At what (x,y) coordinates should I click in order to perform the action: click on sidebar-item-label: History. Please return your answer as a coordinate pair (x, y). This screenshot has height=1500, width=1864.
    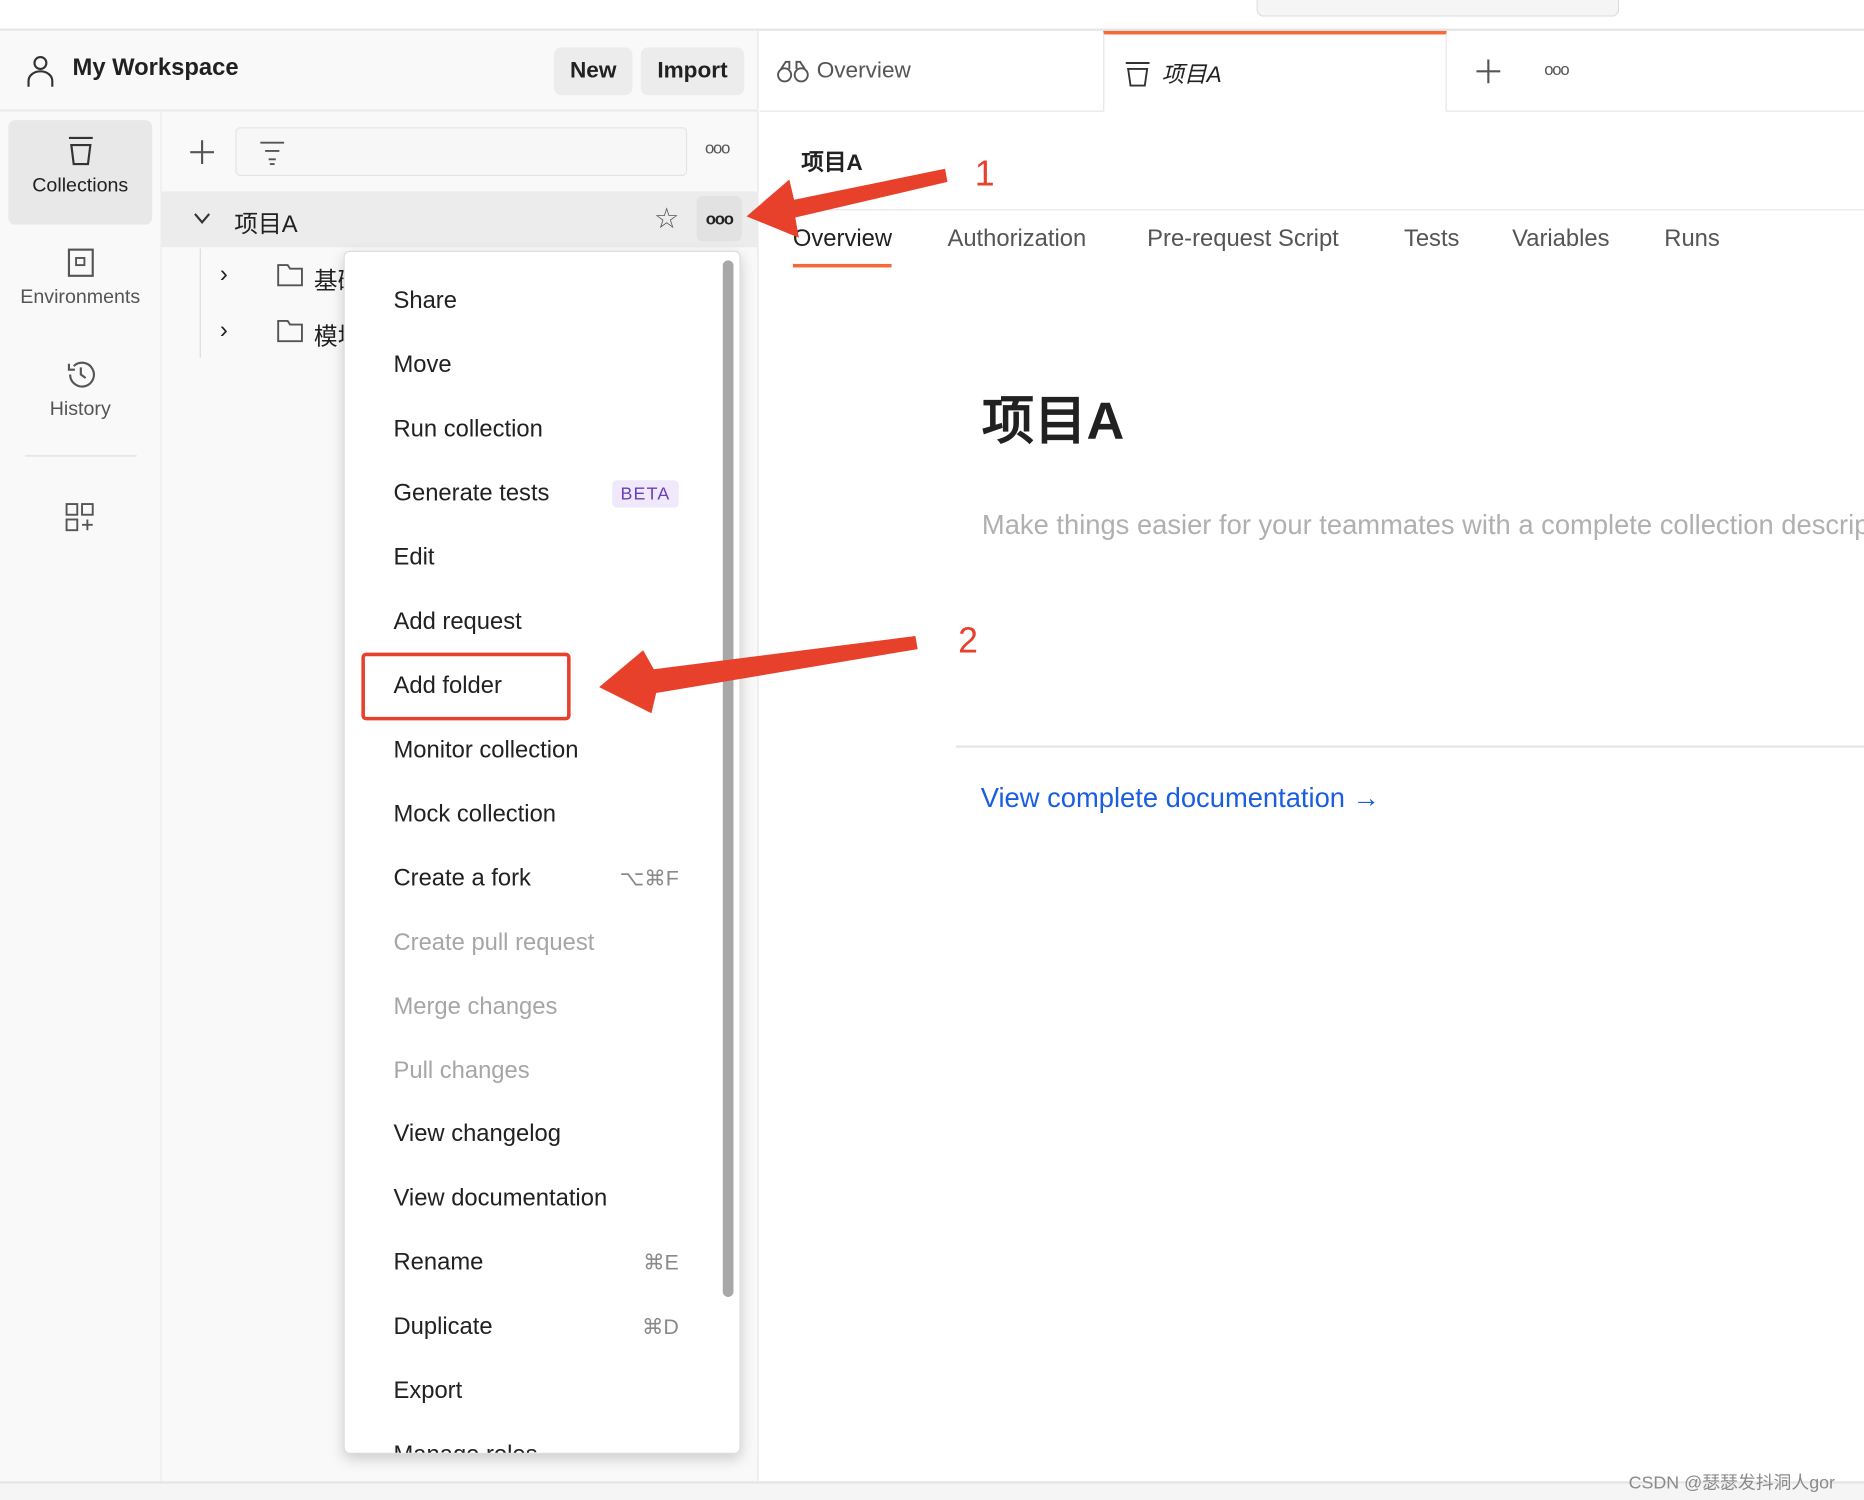
    Looking at the image, I should click on (80, 409).